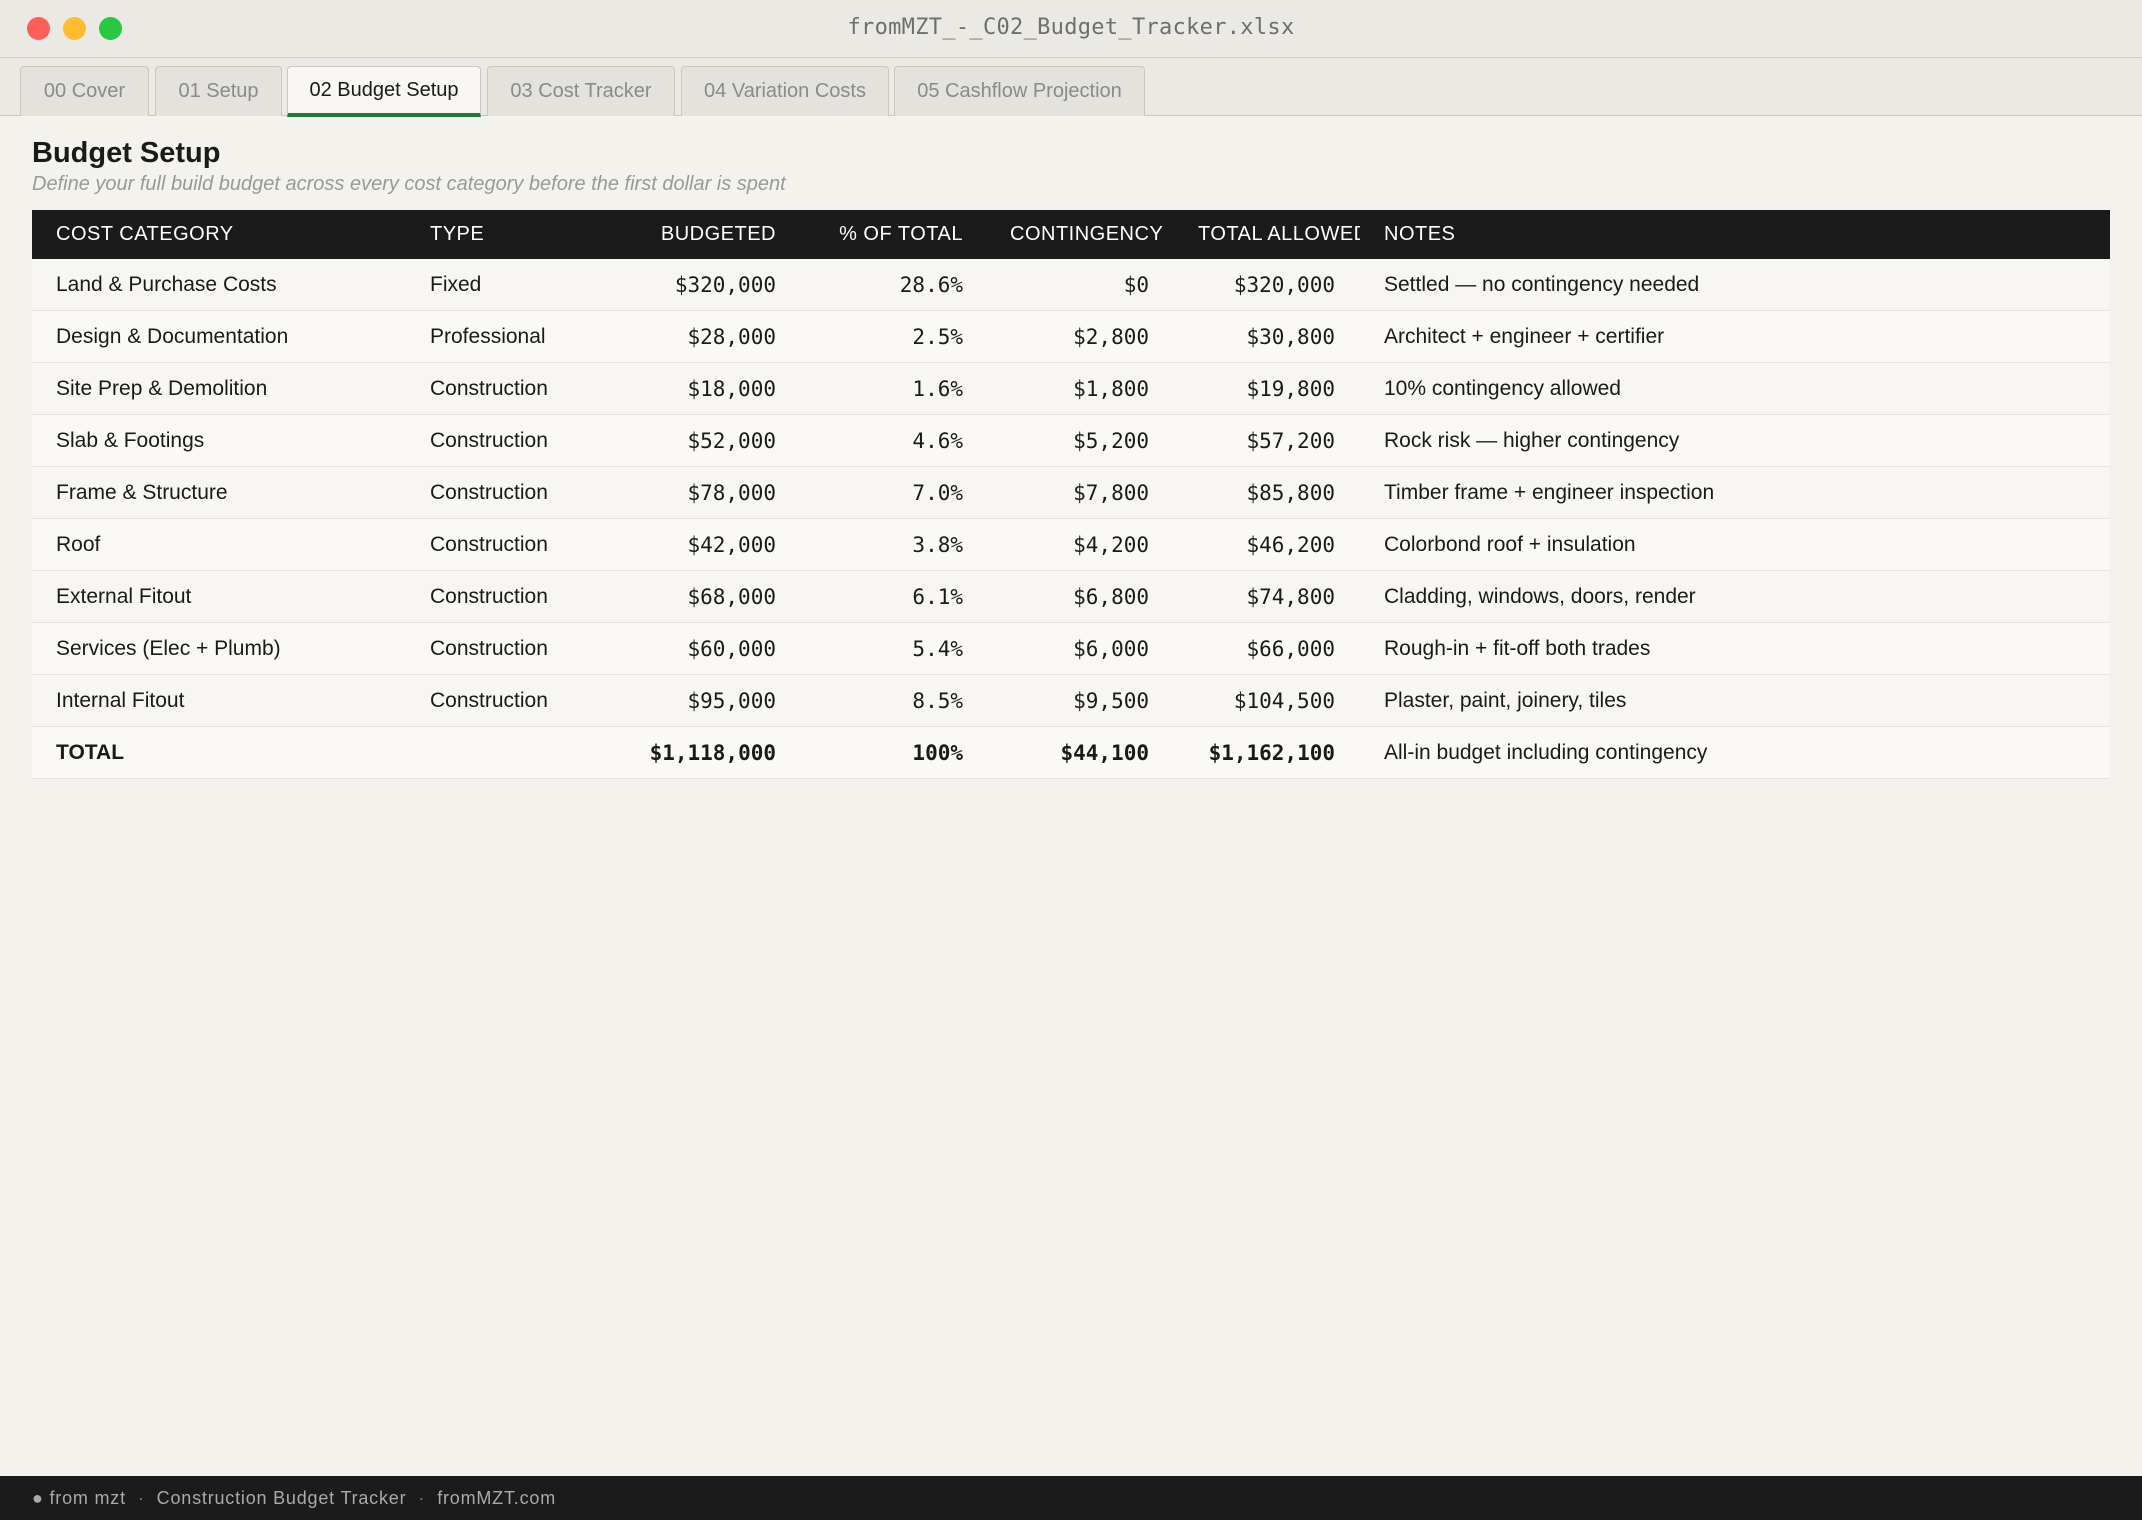  Describe the element at coordinates (1060, 545) in the screenshot. I see `cell-contingency: $4,200` at that location.